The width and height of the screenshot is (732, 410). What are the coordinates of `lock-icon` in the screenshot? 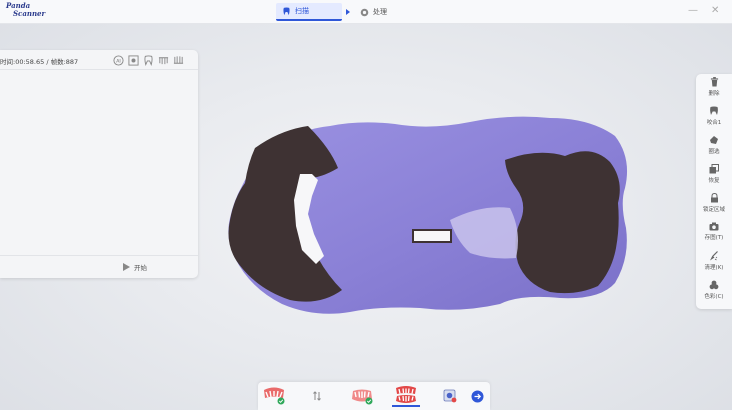 It's located at (714, 198).